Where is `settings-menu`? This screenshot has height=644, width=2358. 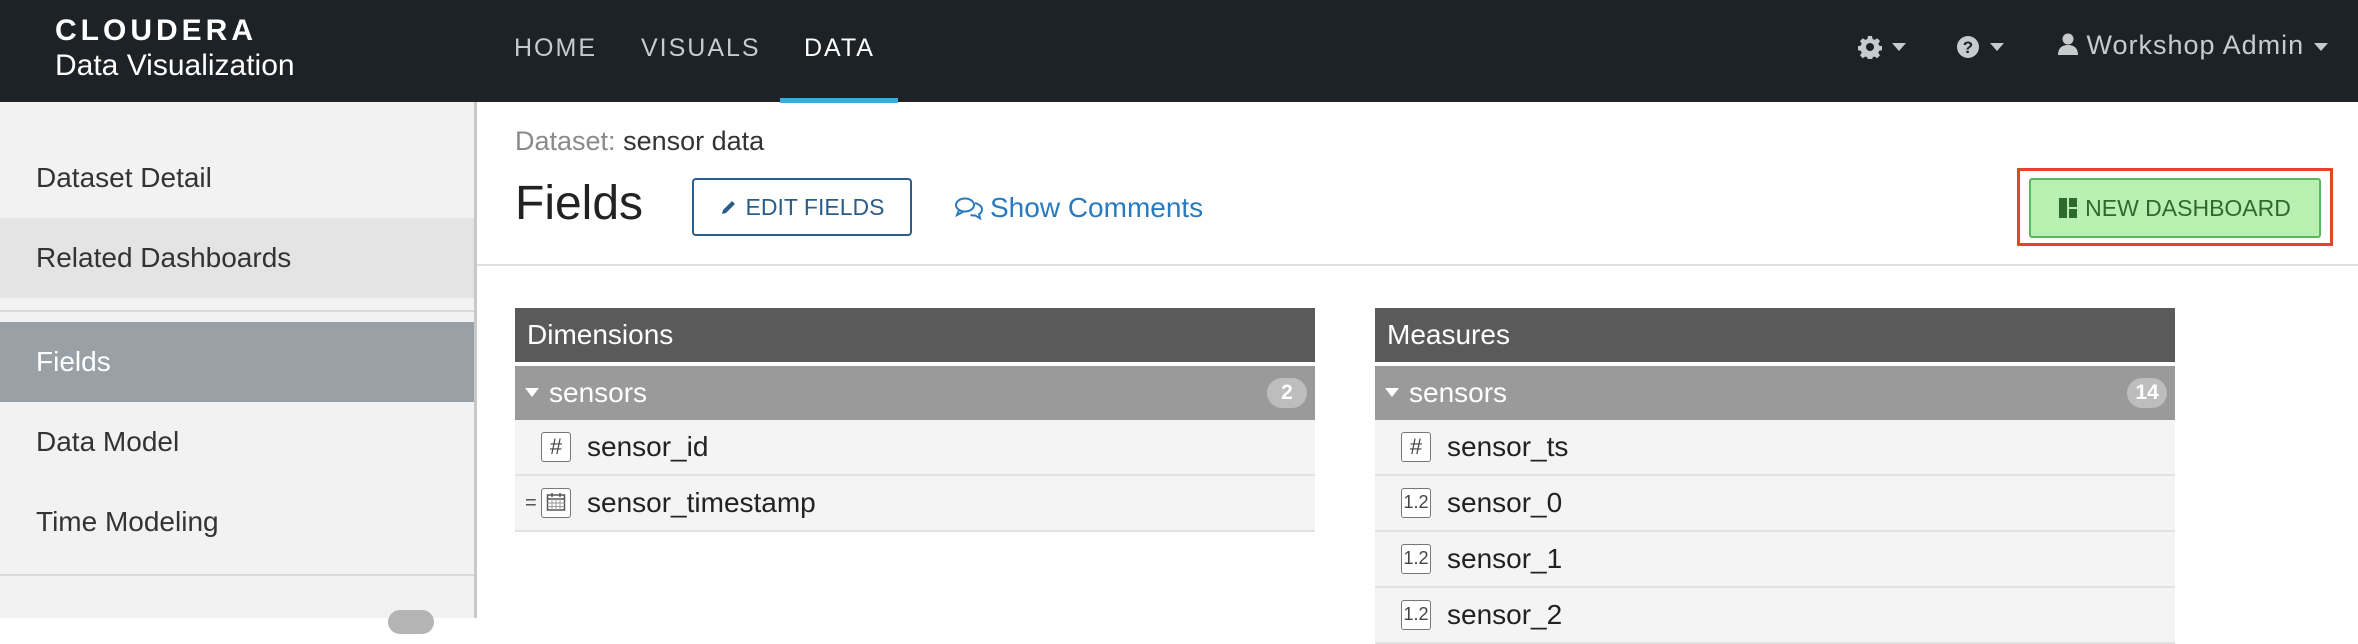
settings-menu is located at coordinates (1881, 45).